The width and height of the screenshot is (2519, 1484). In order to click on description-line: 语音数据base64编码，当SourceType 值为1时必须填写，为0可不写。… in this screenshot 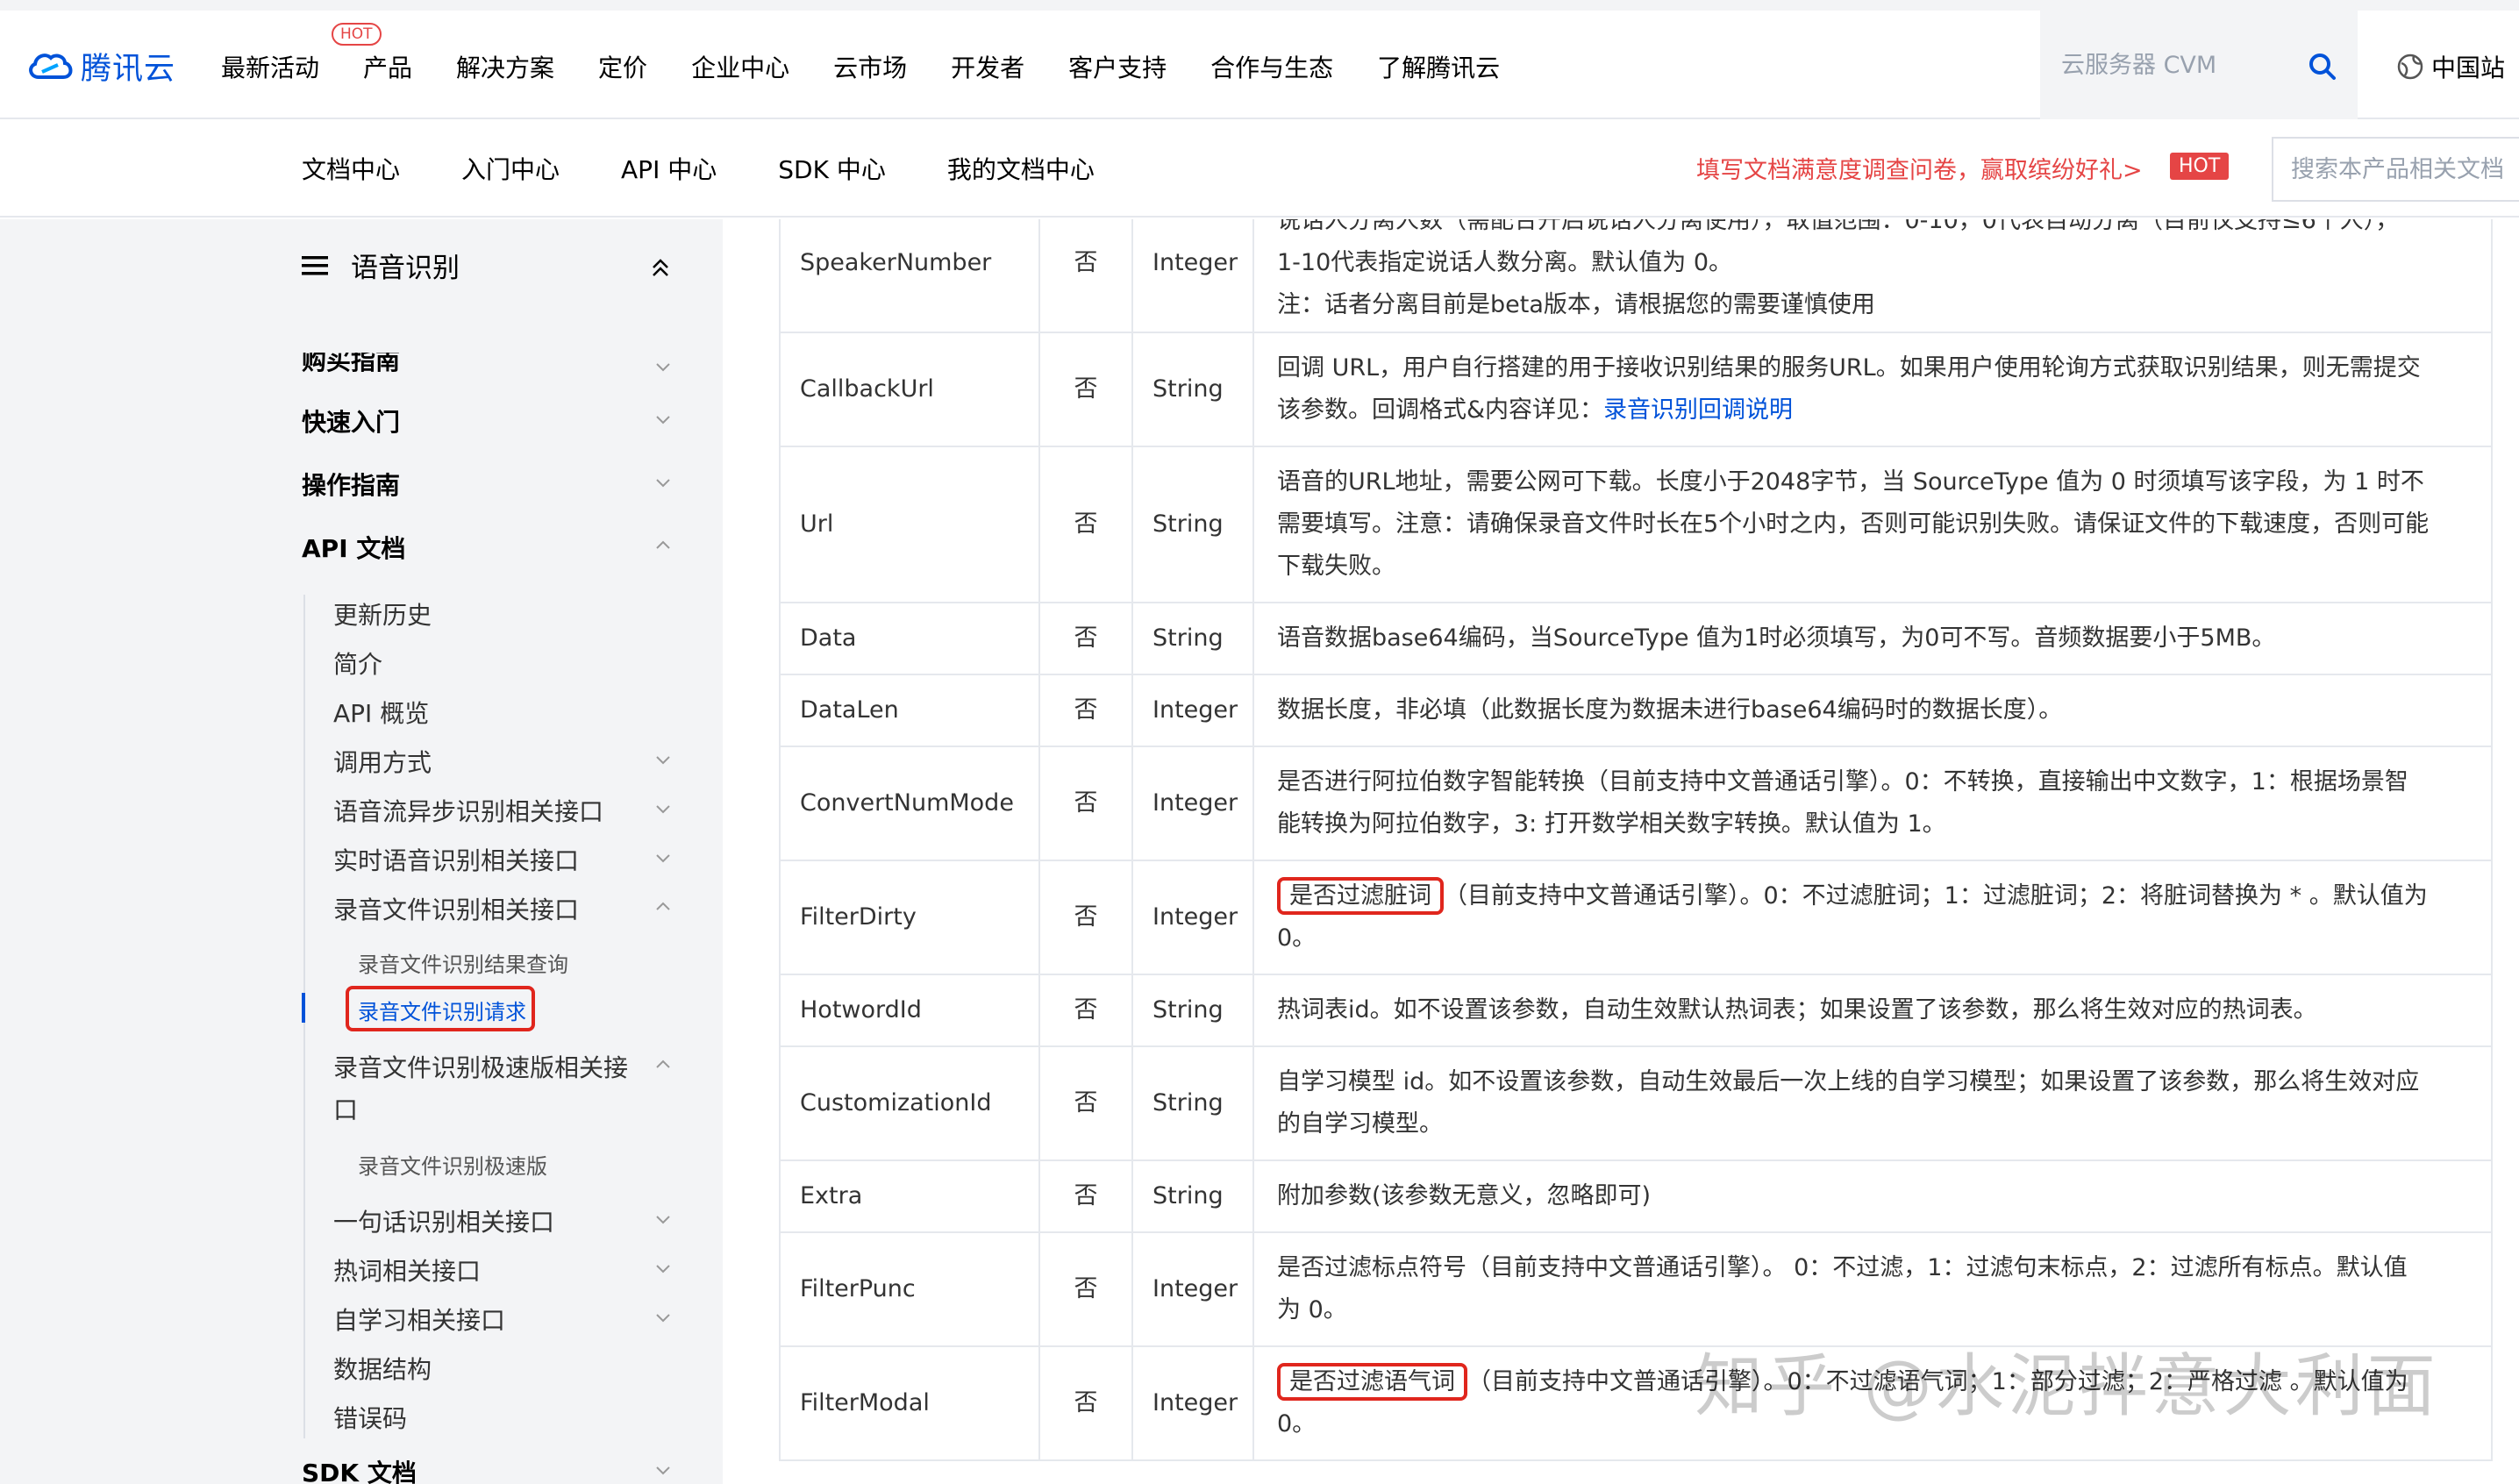, I will do `click(1872, 638)`.